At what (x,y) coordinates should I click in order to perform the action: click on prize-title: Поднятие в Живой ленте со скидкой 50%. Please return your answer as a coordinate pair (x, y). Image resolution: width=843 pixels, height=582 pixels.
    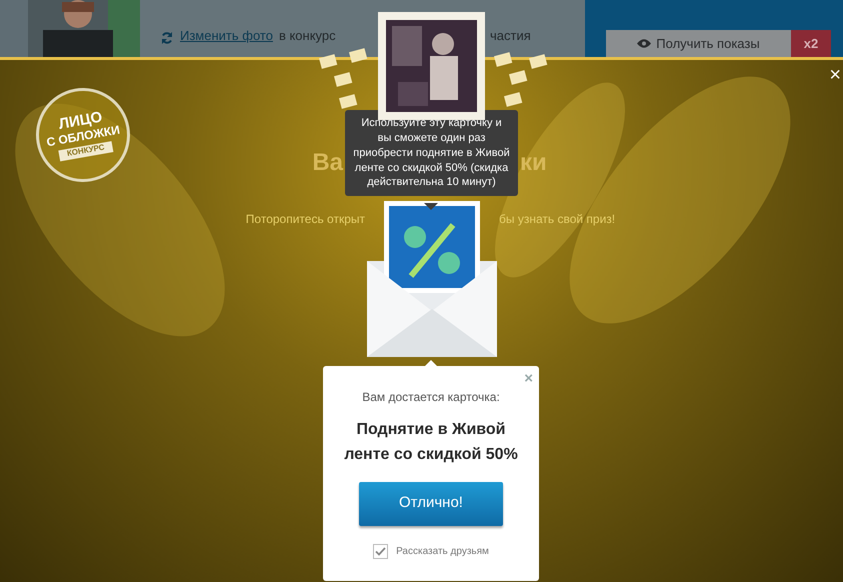
    Looking at the image, I should click on (431, 442).